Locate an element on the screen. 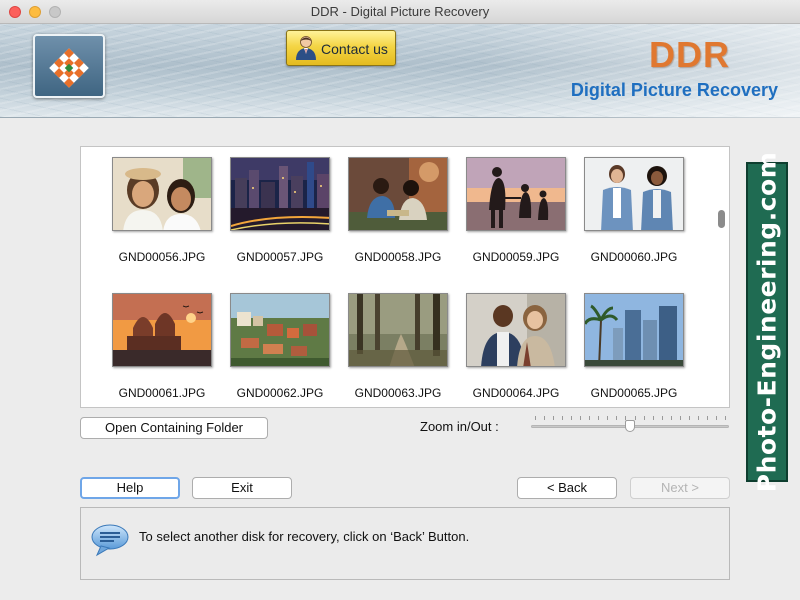 Image resolution: width=800 pixels, height=600 pixels. app-logo is located at coordinates (69, 66).